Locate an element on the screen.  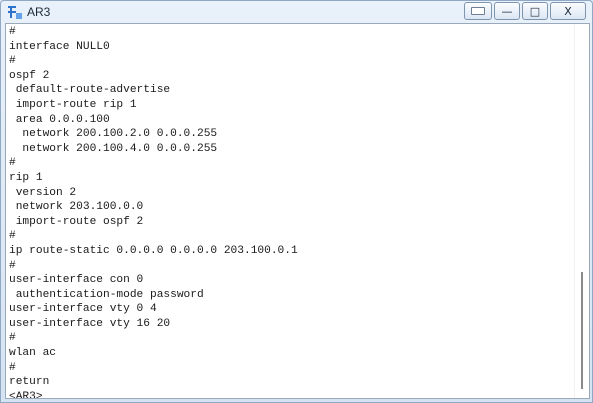
console-line: default-route-advertise is located at coordinates (90, 90).